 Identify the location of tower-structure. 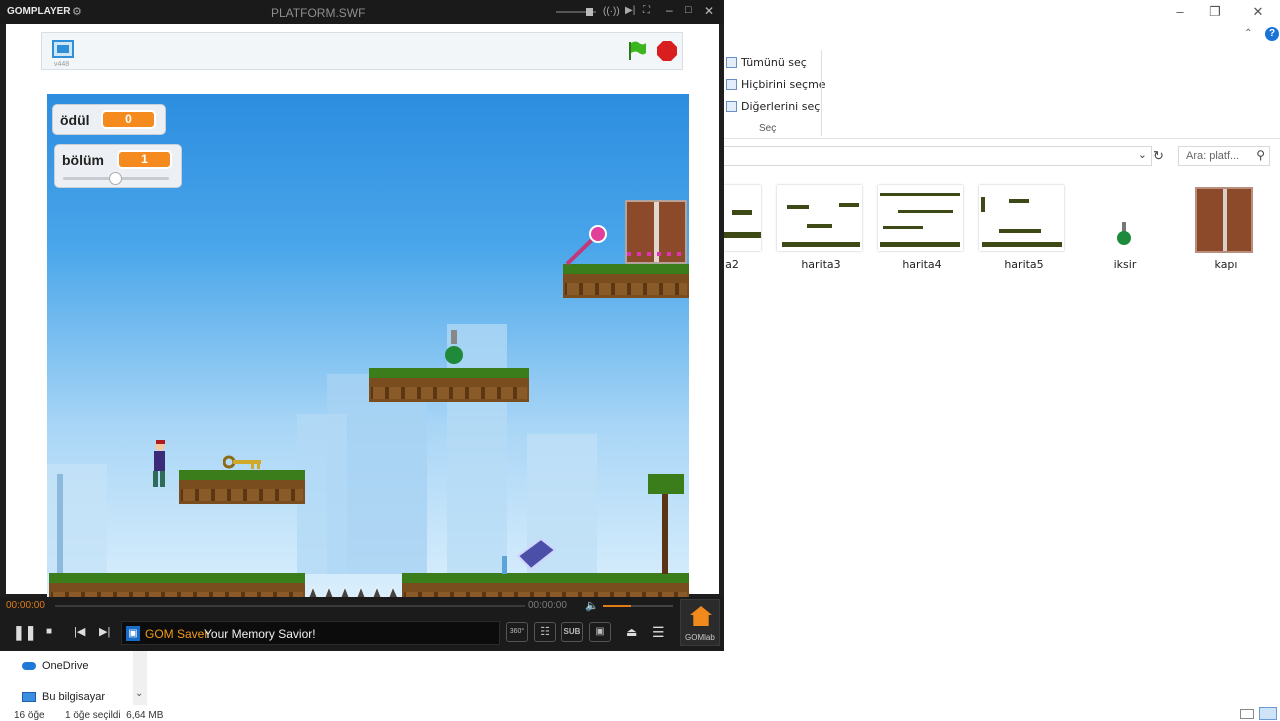
(60, 524).